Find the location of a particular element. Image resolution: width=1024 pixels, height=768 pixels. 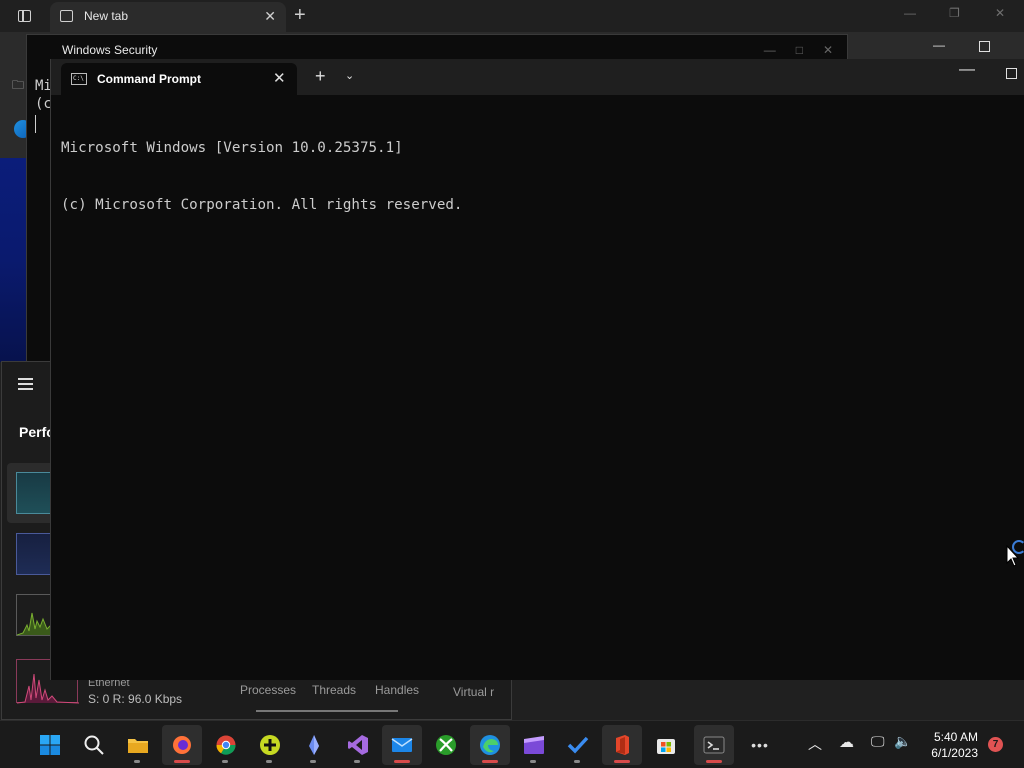

tab-virtual-memory: Virtual r is located at coordinates (473, 692).